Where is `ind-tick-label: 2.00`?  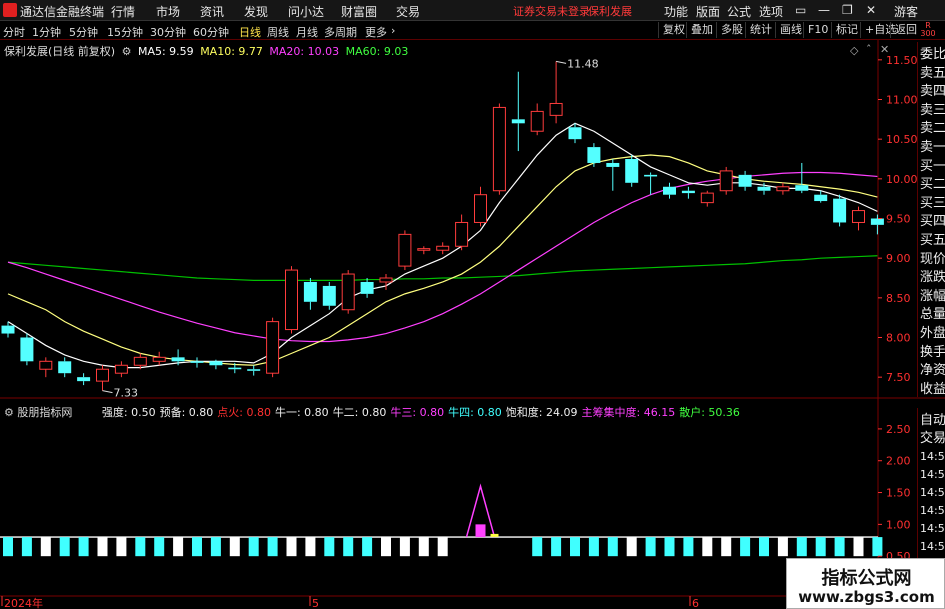
ind-tick-label: 2.00 is located at coordinates (898, 461).